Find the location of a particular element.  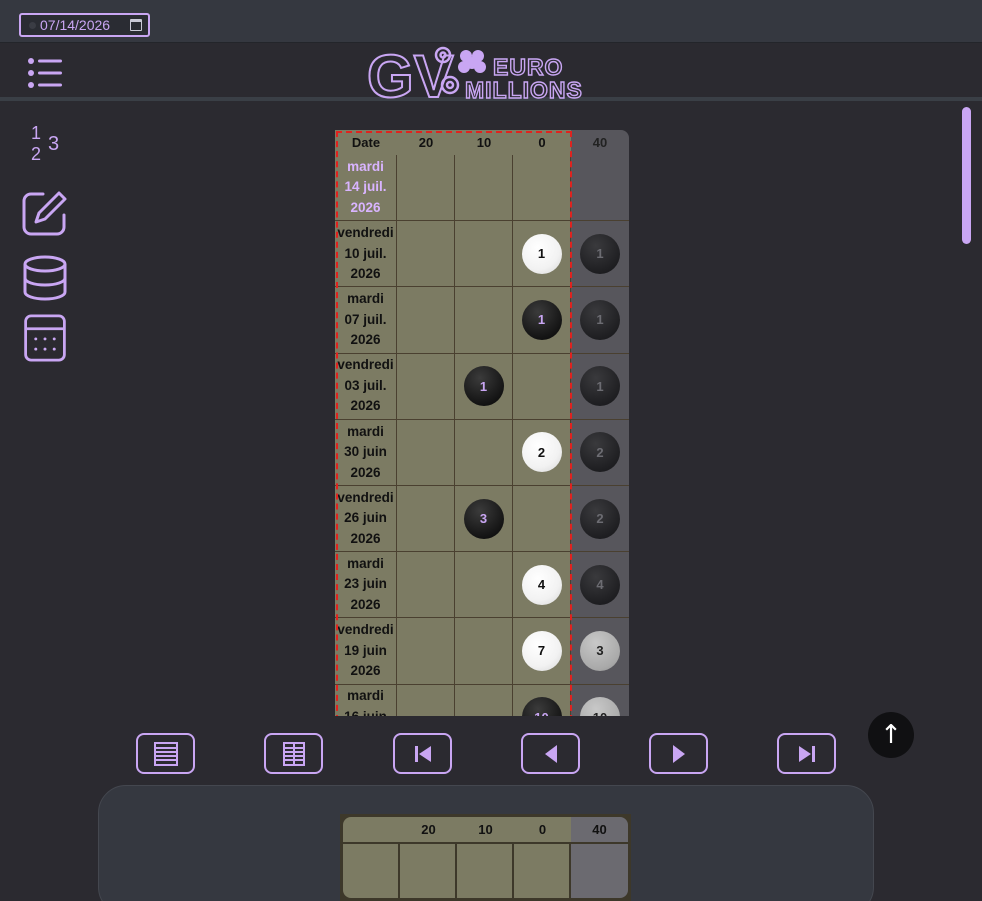

list-view-button is located at coordinates (165, 753).